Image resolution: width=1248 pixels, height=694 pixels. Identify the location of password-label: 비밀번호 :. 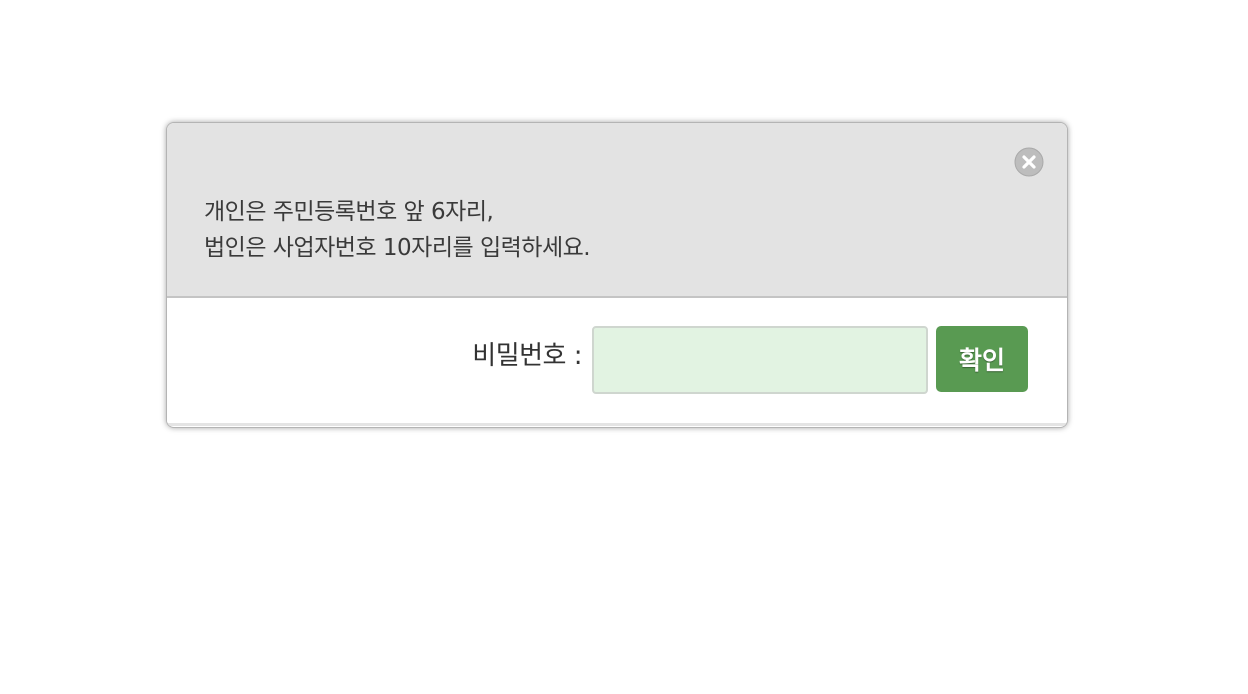
(527, 356).